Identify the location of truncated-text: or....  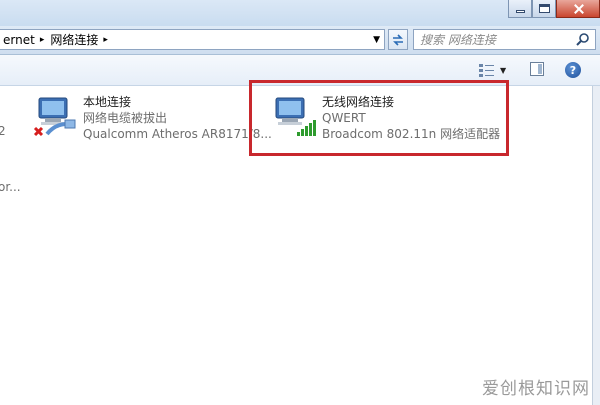
(10, 187).